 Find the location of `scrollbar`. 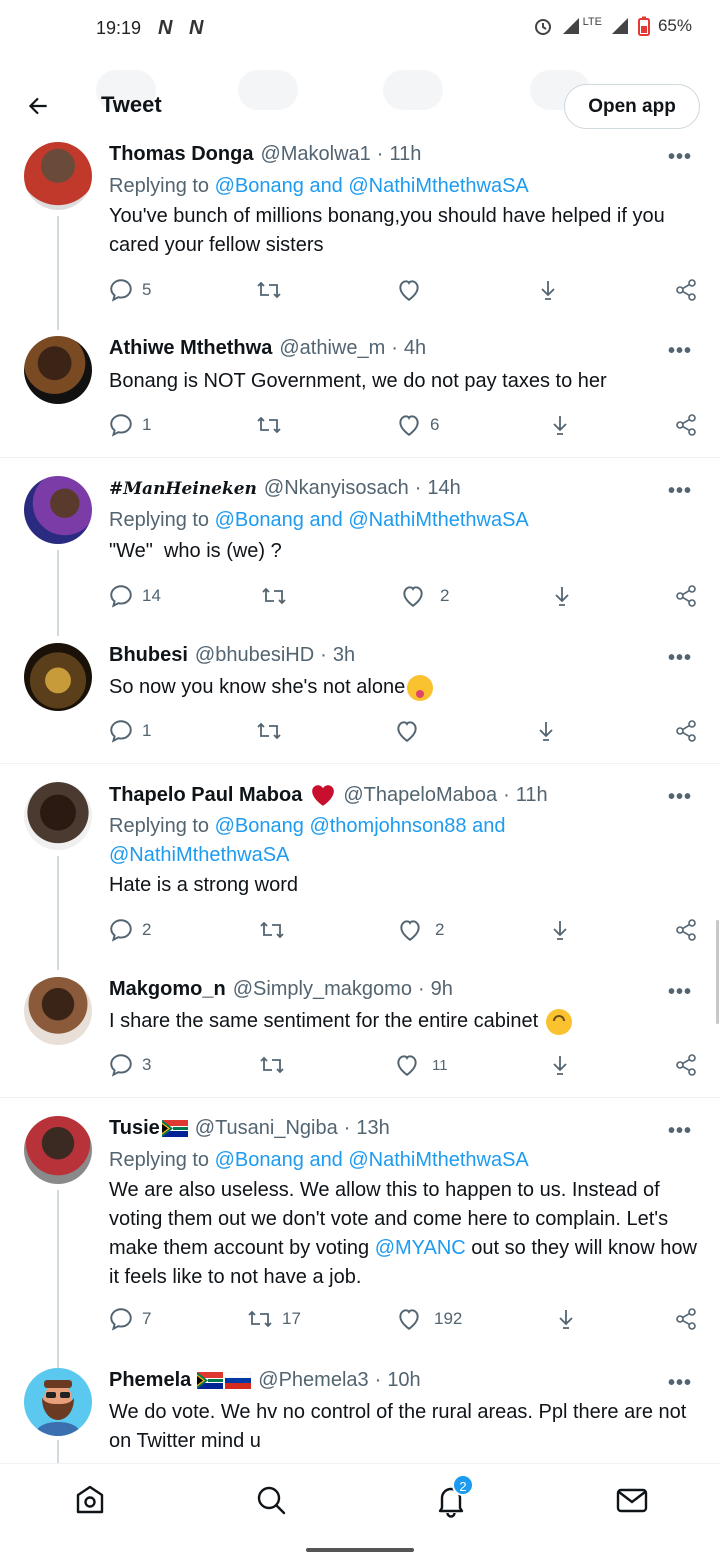

scrollbar is located at coordinates (717, 972).